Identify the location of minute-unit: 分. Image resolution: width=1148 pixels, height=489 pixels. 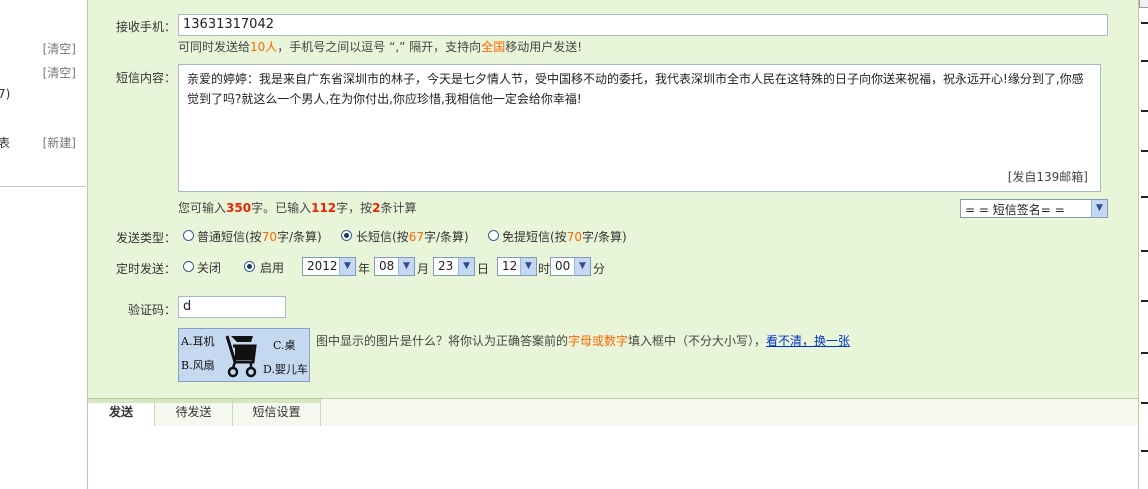
(599, 269).